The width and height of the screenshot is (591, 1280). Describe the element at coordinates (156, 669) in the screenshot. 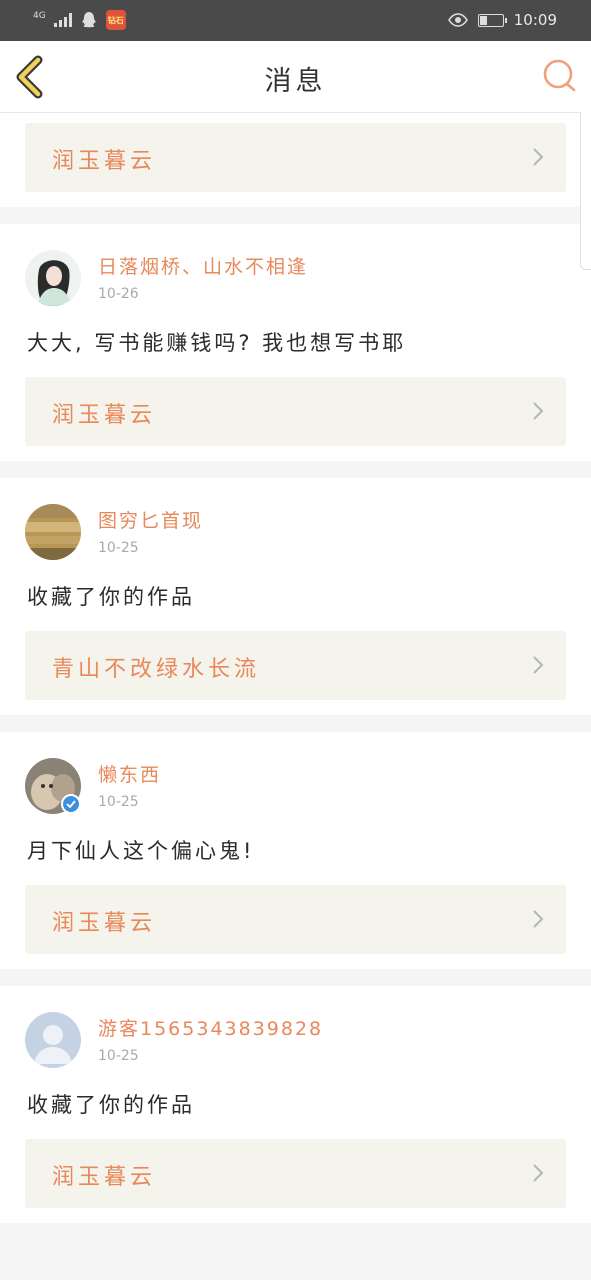

I see `work-title: 青山不改绿水长流` at that location.